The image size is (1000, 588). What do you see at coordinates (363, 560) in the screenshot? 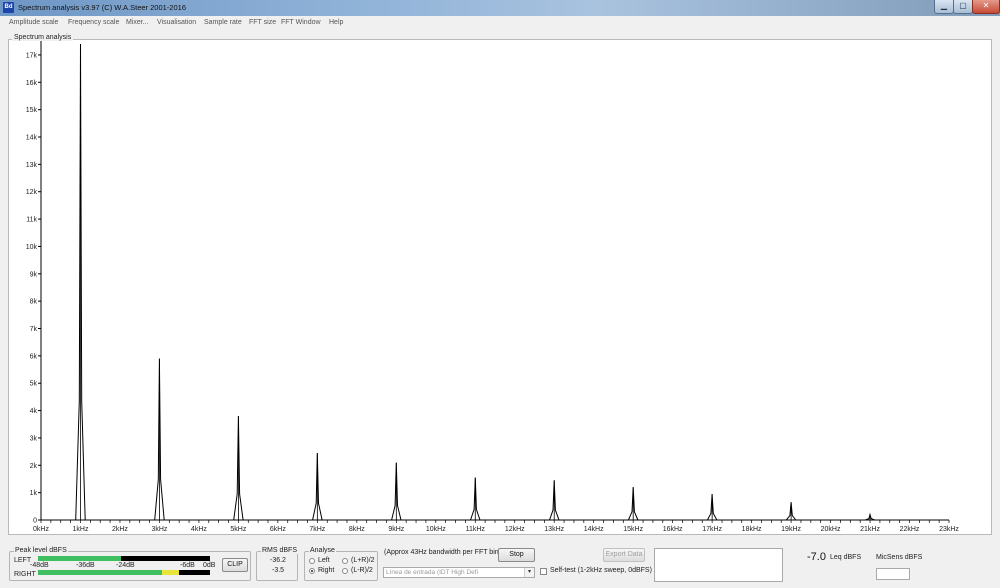
I see `analyse-sum-label: (L+R)/2` at bounding box center [363, 560].